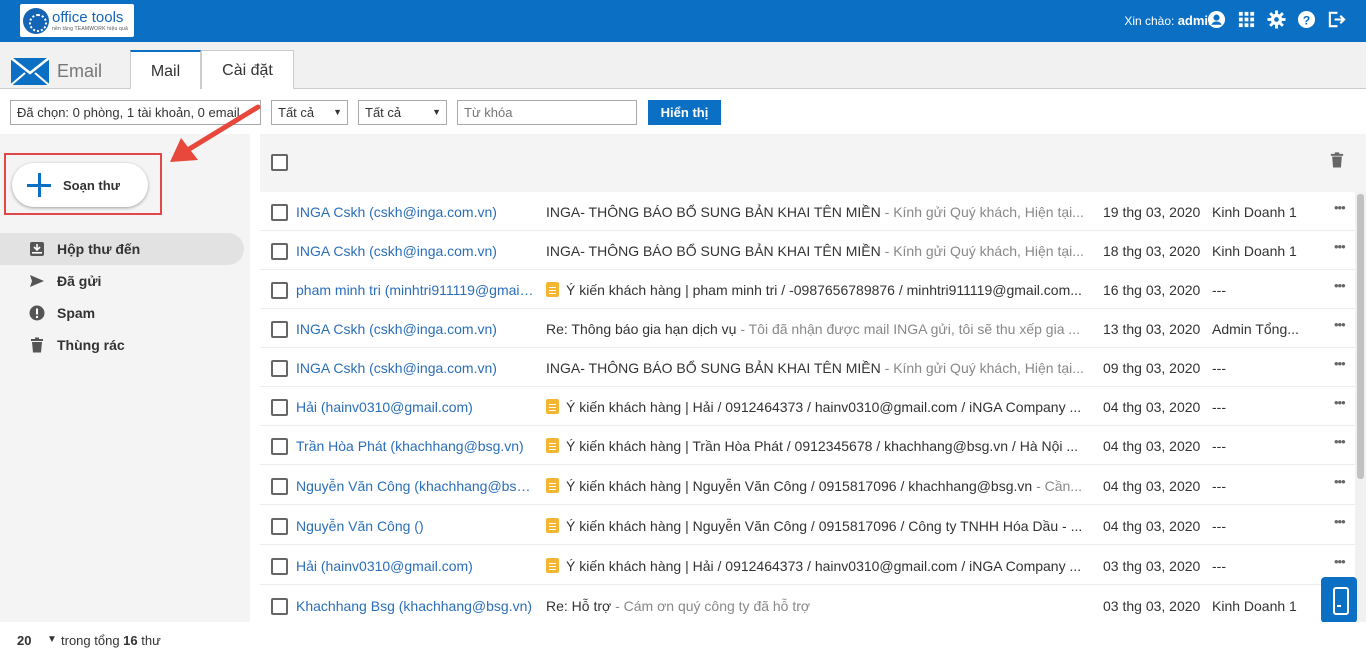 Image resolution: width=1366 pixels, height=657 pixels. What do you see at coordinates (416, 446) in the screenshot?
I see `mail-sender: Trần Hòa Phát (khachhang@bsg.vn)` at bounding box center [416, 446].